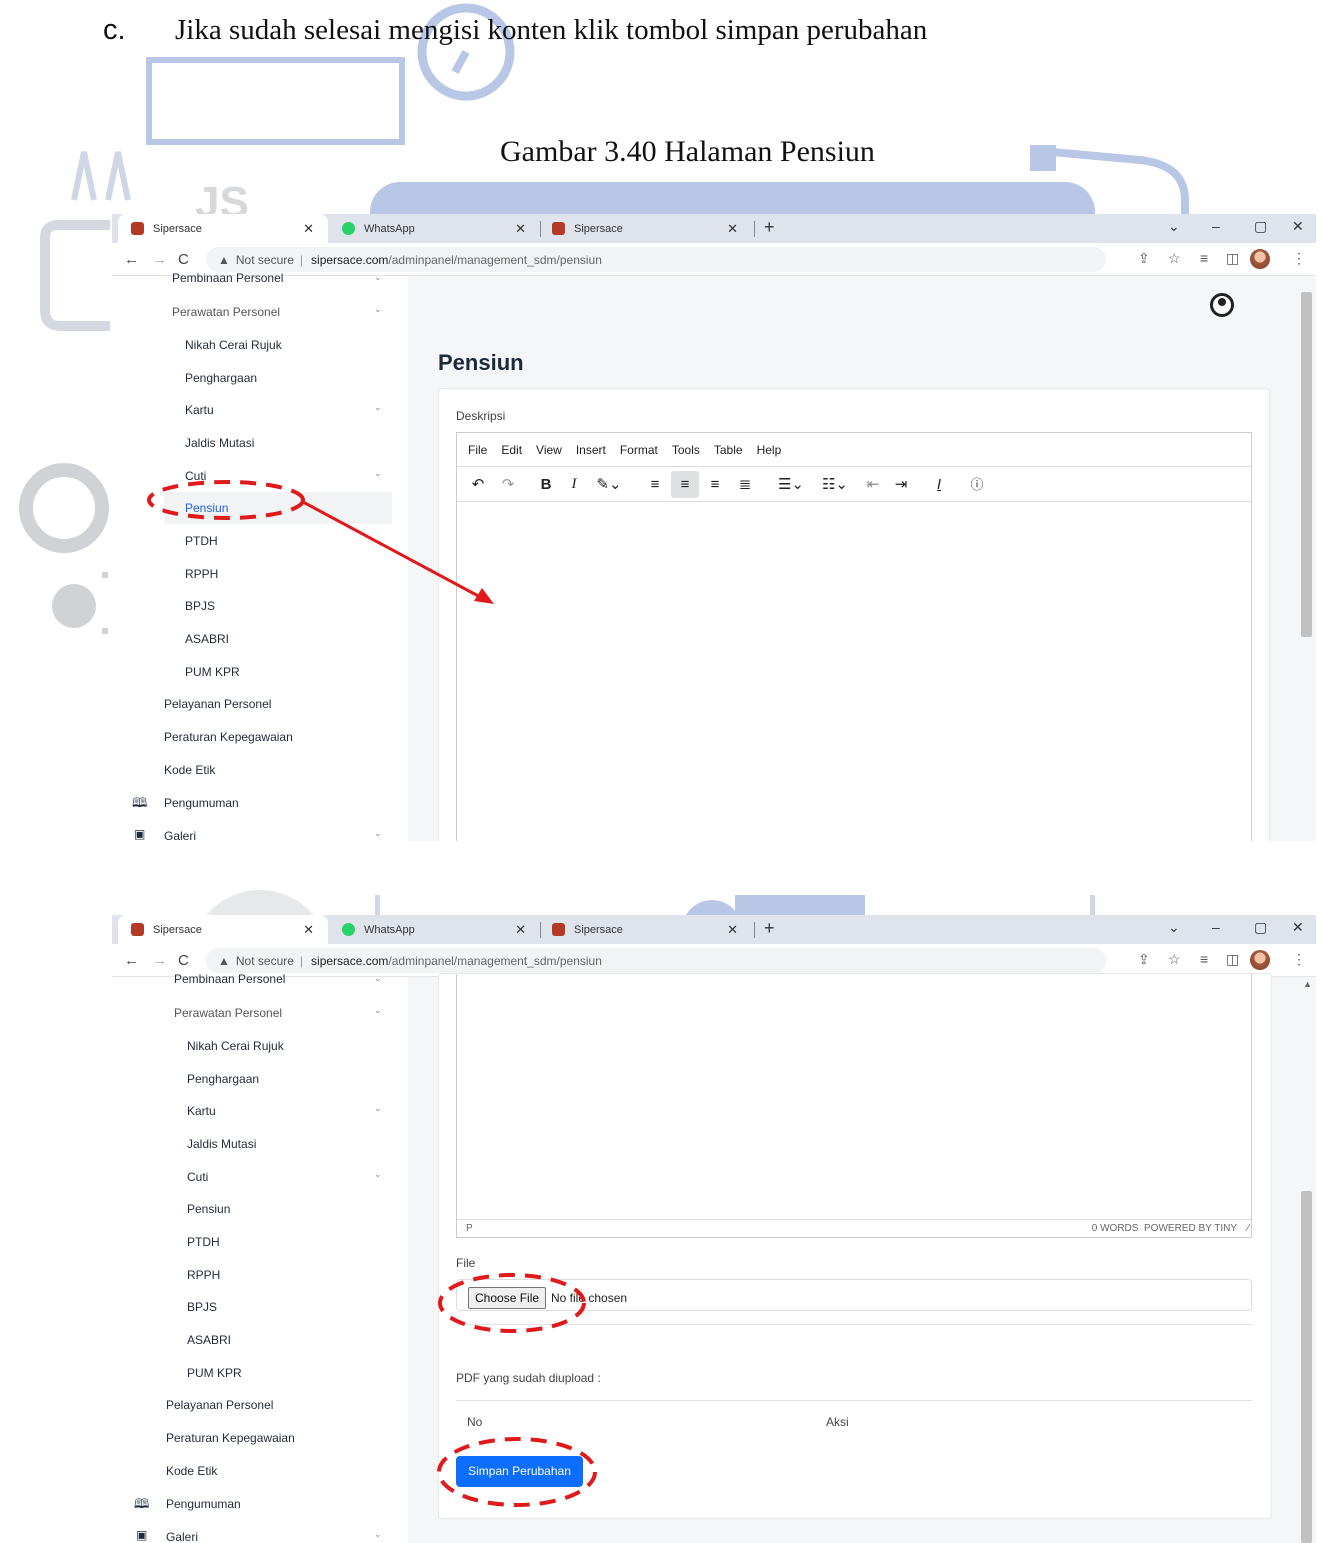 The image size is (1322, 1543). I want to click on numbered-list-icon: ☷⌄, so click(835, 484).